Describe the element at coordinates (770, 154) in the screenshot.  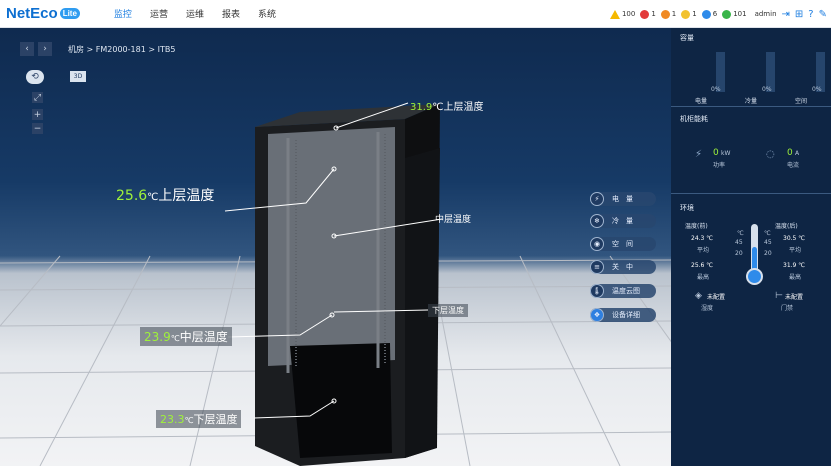
I see `current-icon: ◌` at that location.